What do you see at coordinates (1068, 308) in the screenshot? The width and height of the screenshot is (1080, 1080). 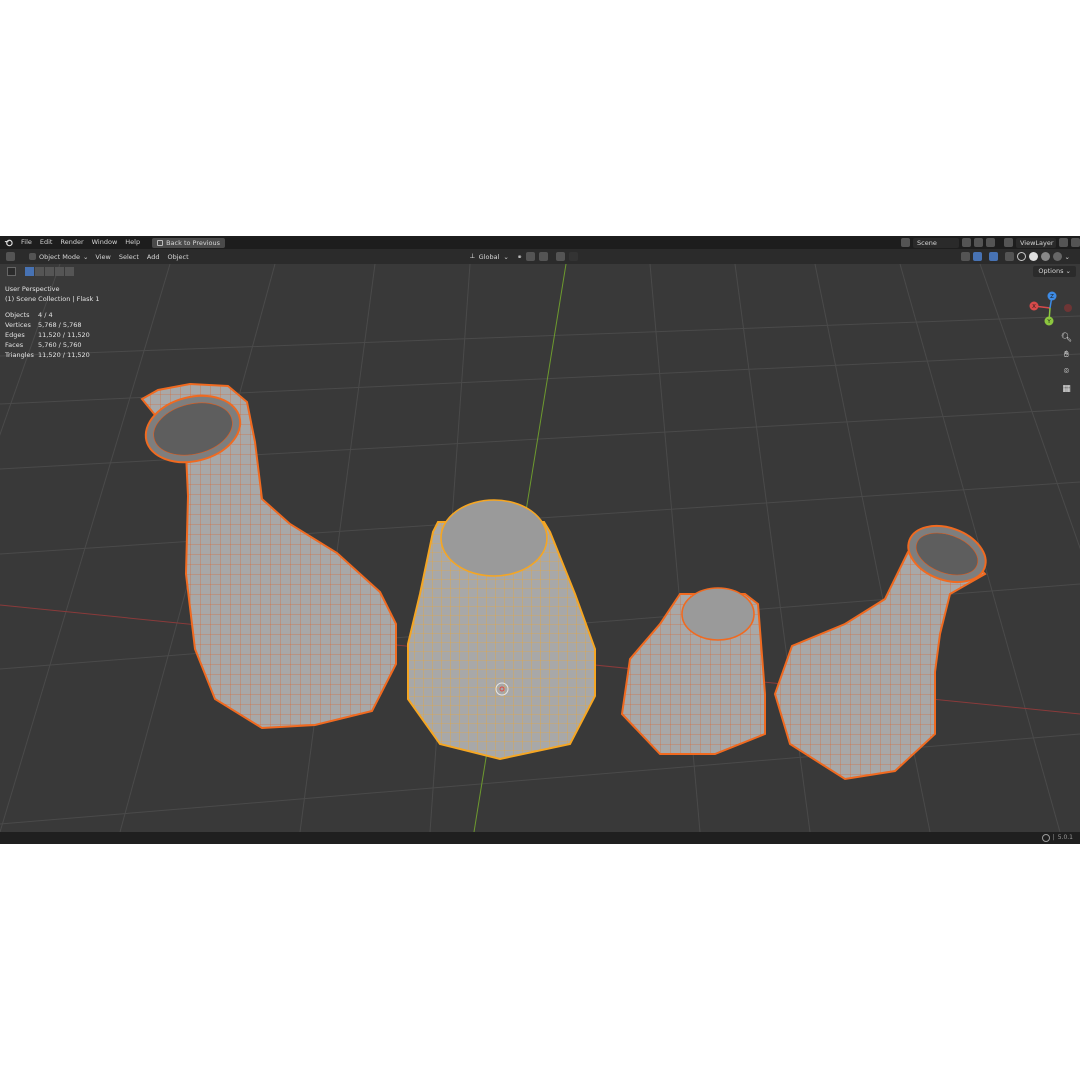 I see `neg-x-axis` at bounding box center [1068, 308].